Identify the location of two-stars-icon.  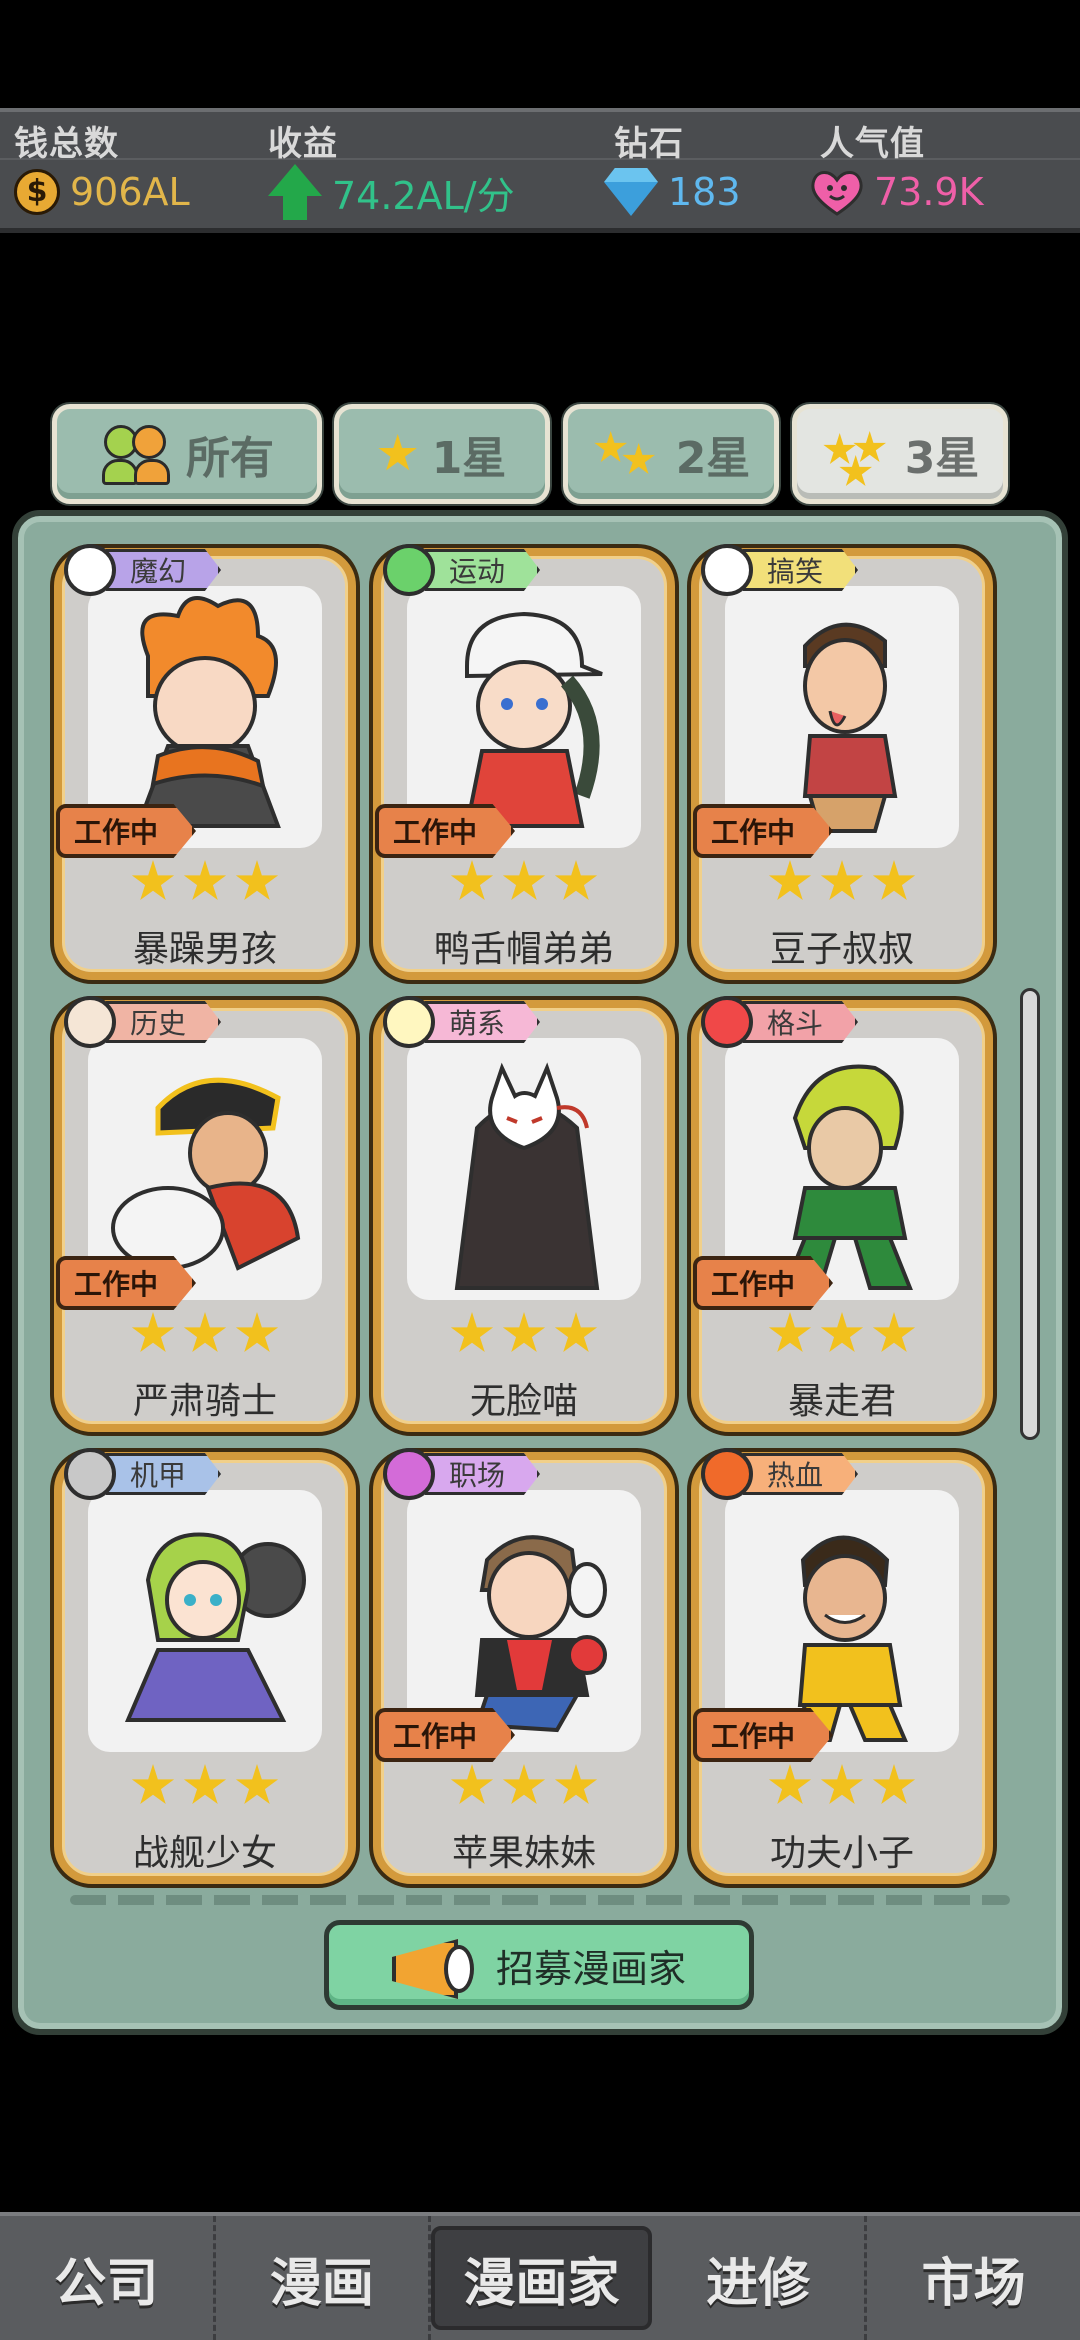
(627, 454).